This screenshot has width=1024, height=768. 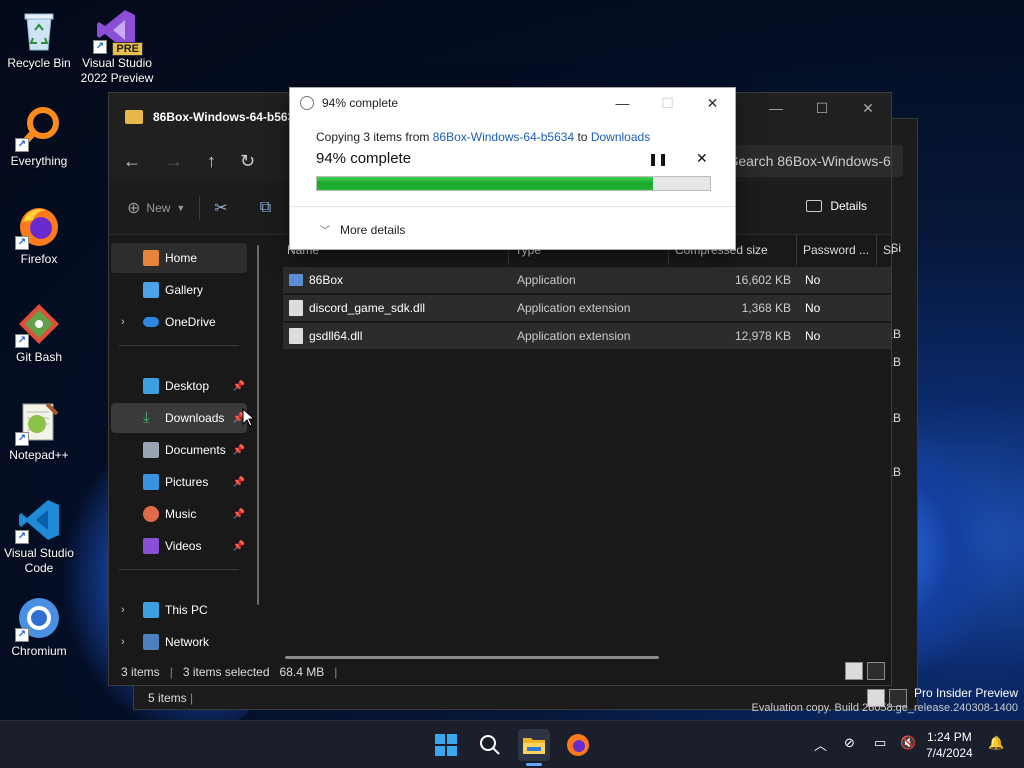 What do you see at coordinates (667, 102) in the screenshot?
I see `dialog-maximize-button: ☐` at bounding box center [667, 102].